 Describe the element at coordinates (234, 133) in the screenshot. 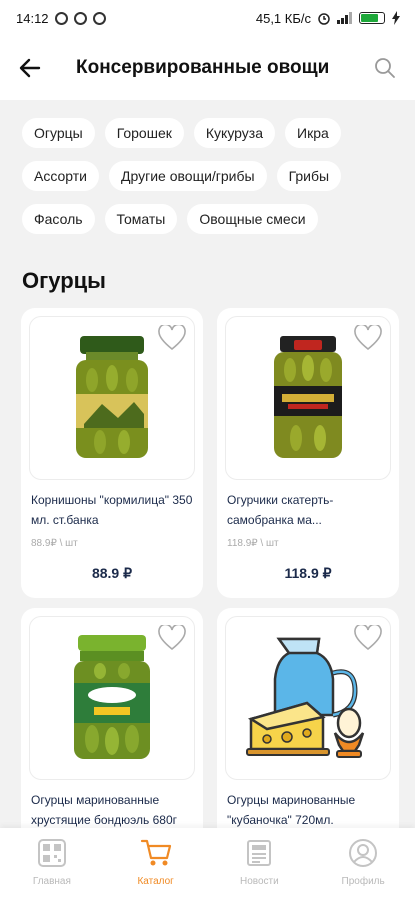

I see `chip-corn: Кукуруза` at that location.